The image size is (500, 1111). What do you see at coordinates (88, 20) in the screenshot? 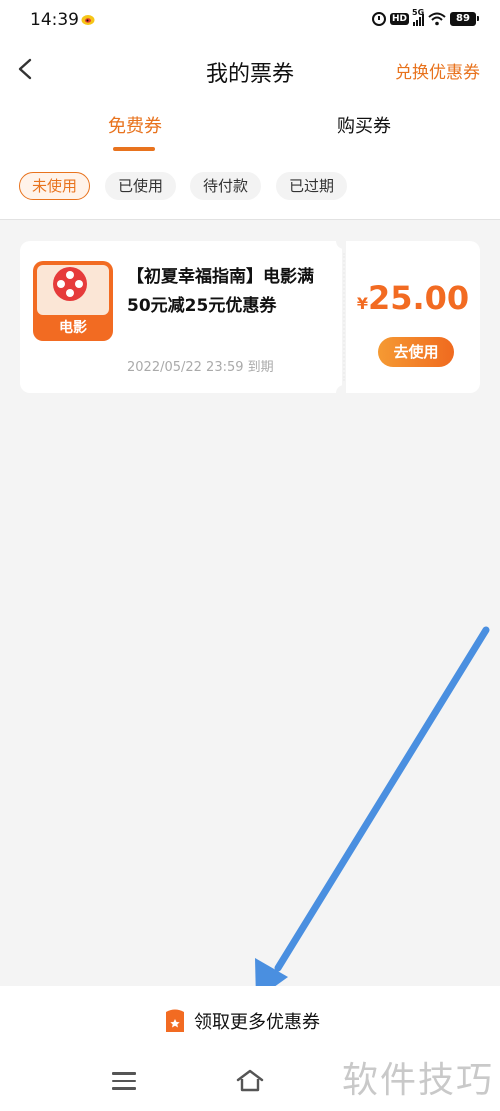
I see `weibo-icon` at bounding box center [88, 20].